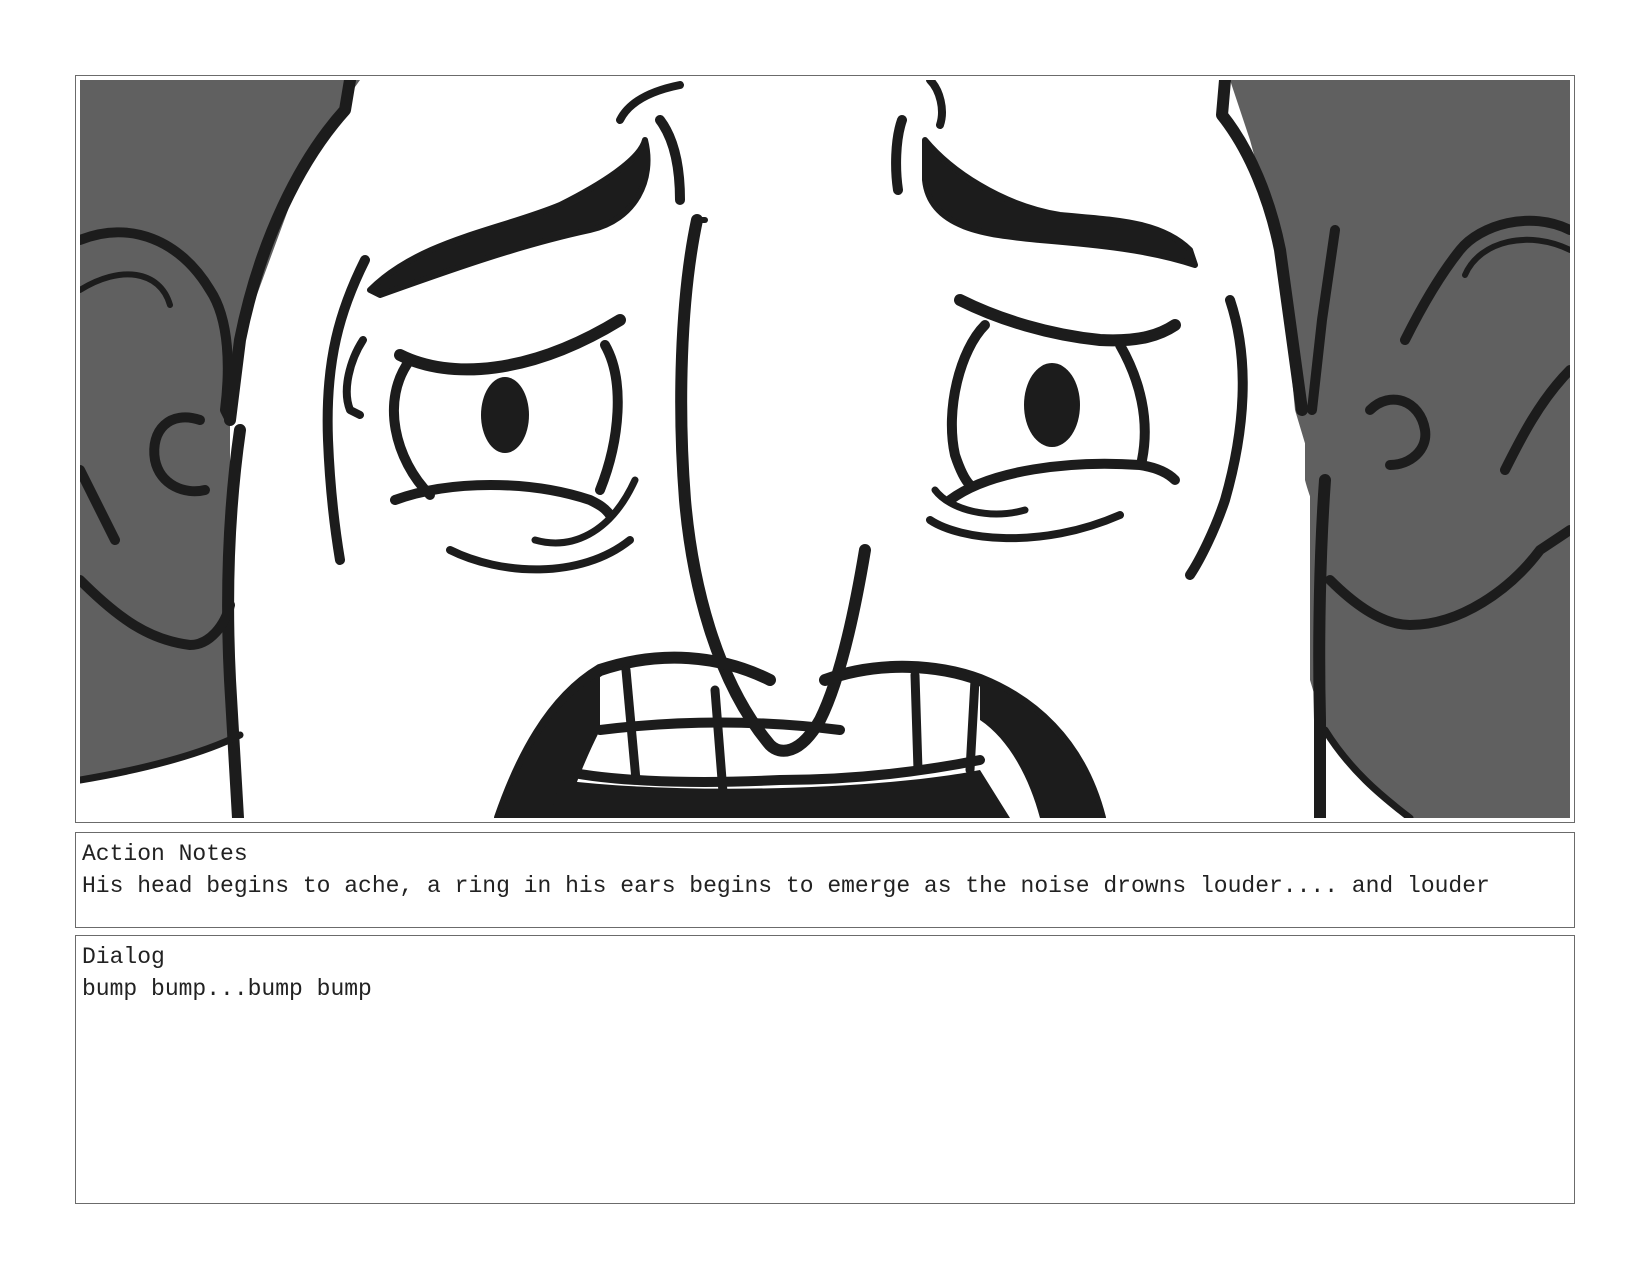  What do you see at coordinates (123, 957) in the screenshot?
I see `dialog-label: Dialog` at bounding box center [123, 957].